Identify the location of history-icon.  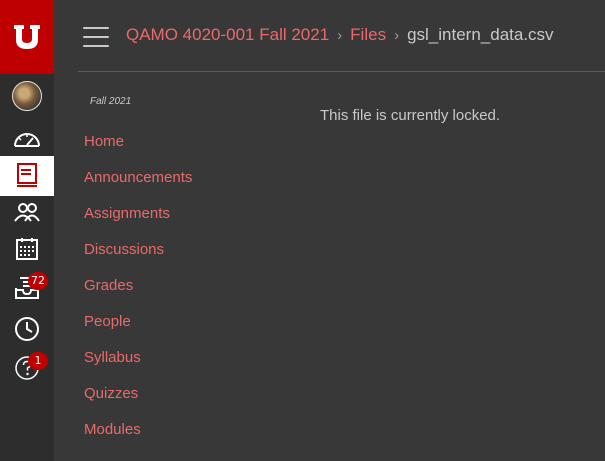
(27, 329).